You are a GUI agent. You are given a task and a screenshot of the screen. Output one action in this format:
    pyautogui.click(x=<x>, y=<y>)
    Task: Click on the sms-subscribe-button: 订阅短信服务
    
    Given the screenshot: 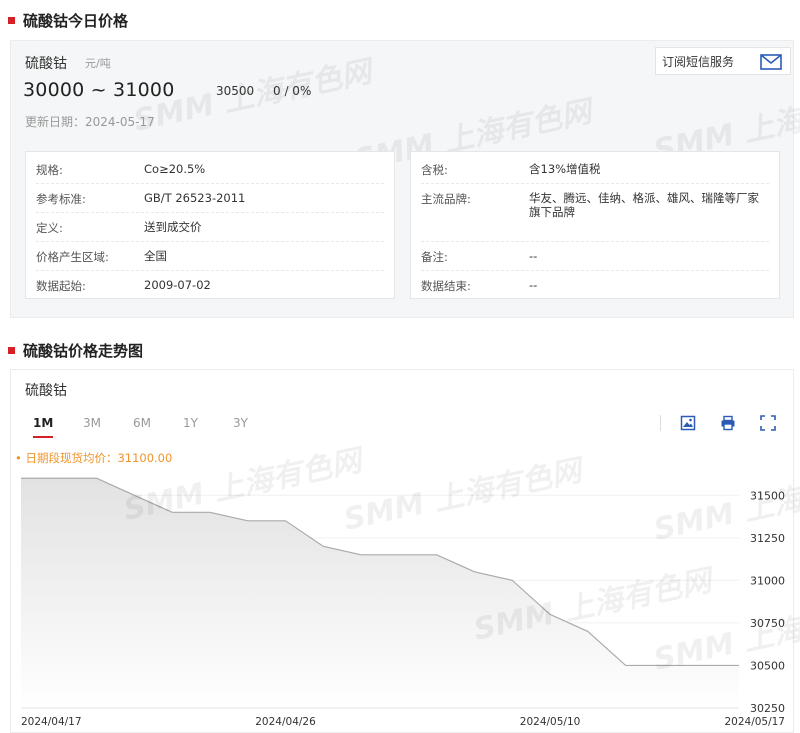 What is the action you would take?
    pyautogui.click(x=723, y=61)
    